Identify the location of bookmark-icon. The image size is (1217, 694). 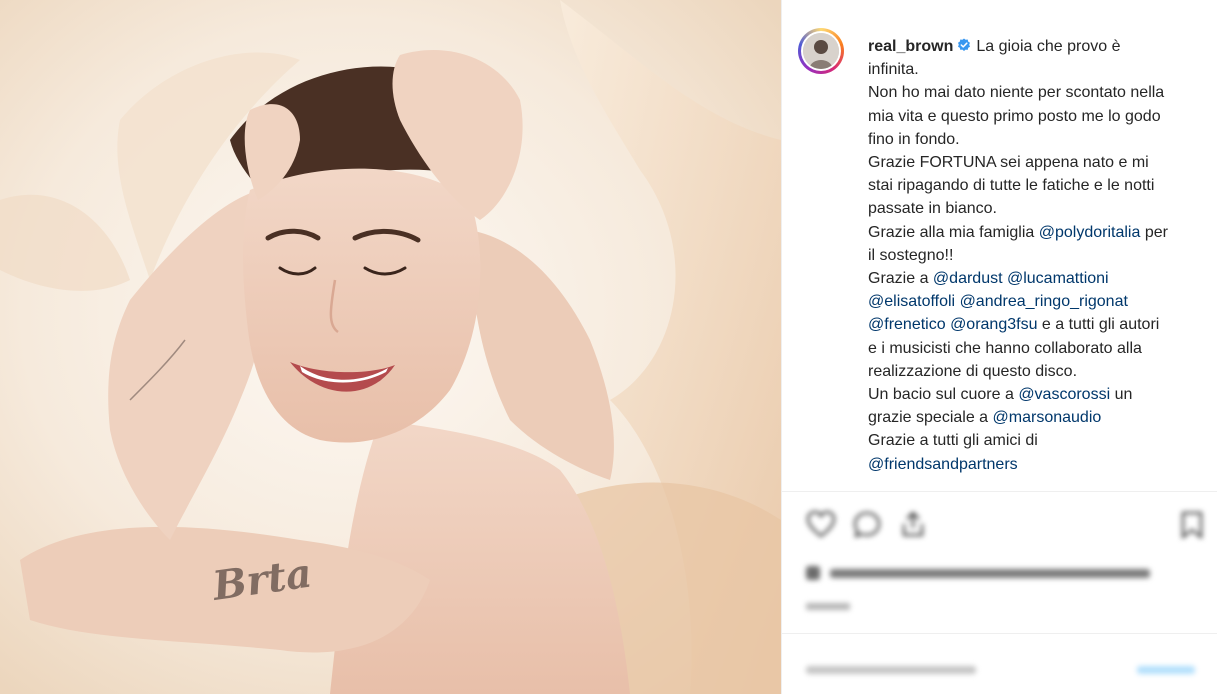
(1192, 525).